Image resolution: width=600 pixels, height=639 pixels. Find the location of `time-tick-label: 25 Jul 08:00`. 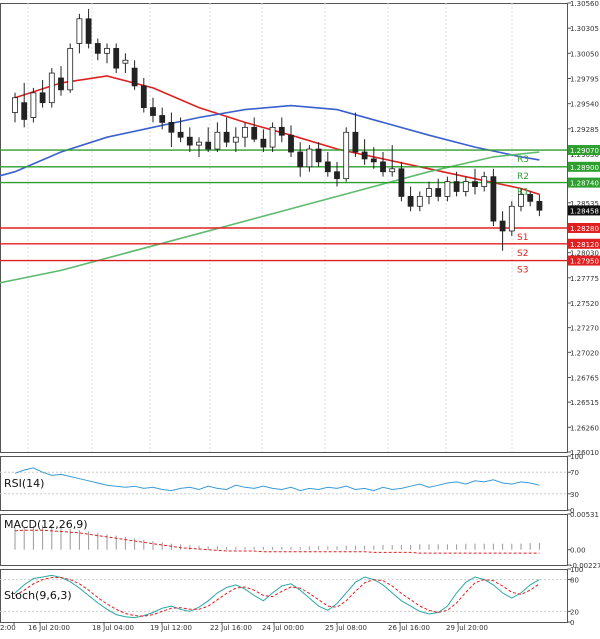

time-tick-label: 25 Jul 08:00 is located at coordinates (346, 628).